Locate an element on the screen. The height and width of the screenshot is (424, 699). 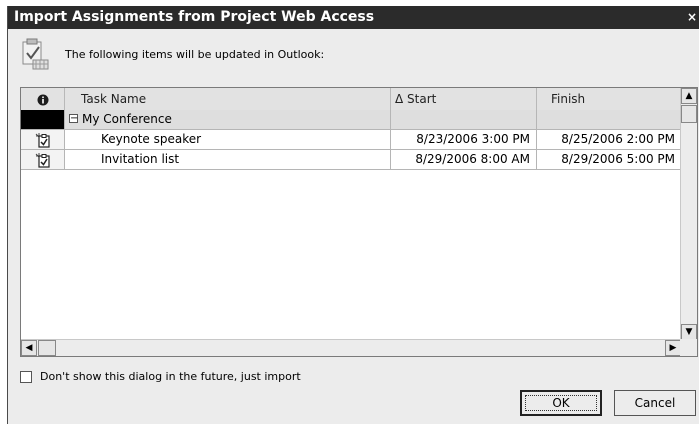
dont-show-checkbox is located at coordinates (26, 377).